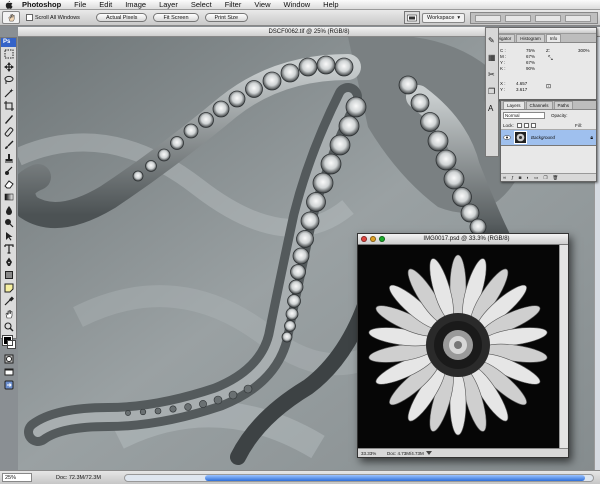 The height and width of the screenshot is (484, 600). I want to click on flower-doc-info: Doc: 4.73M/4.73M, so click(405, 453).